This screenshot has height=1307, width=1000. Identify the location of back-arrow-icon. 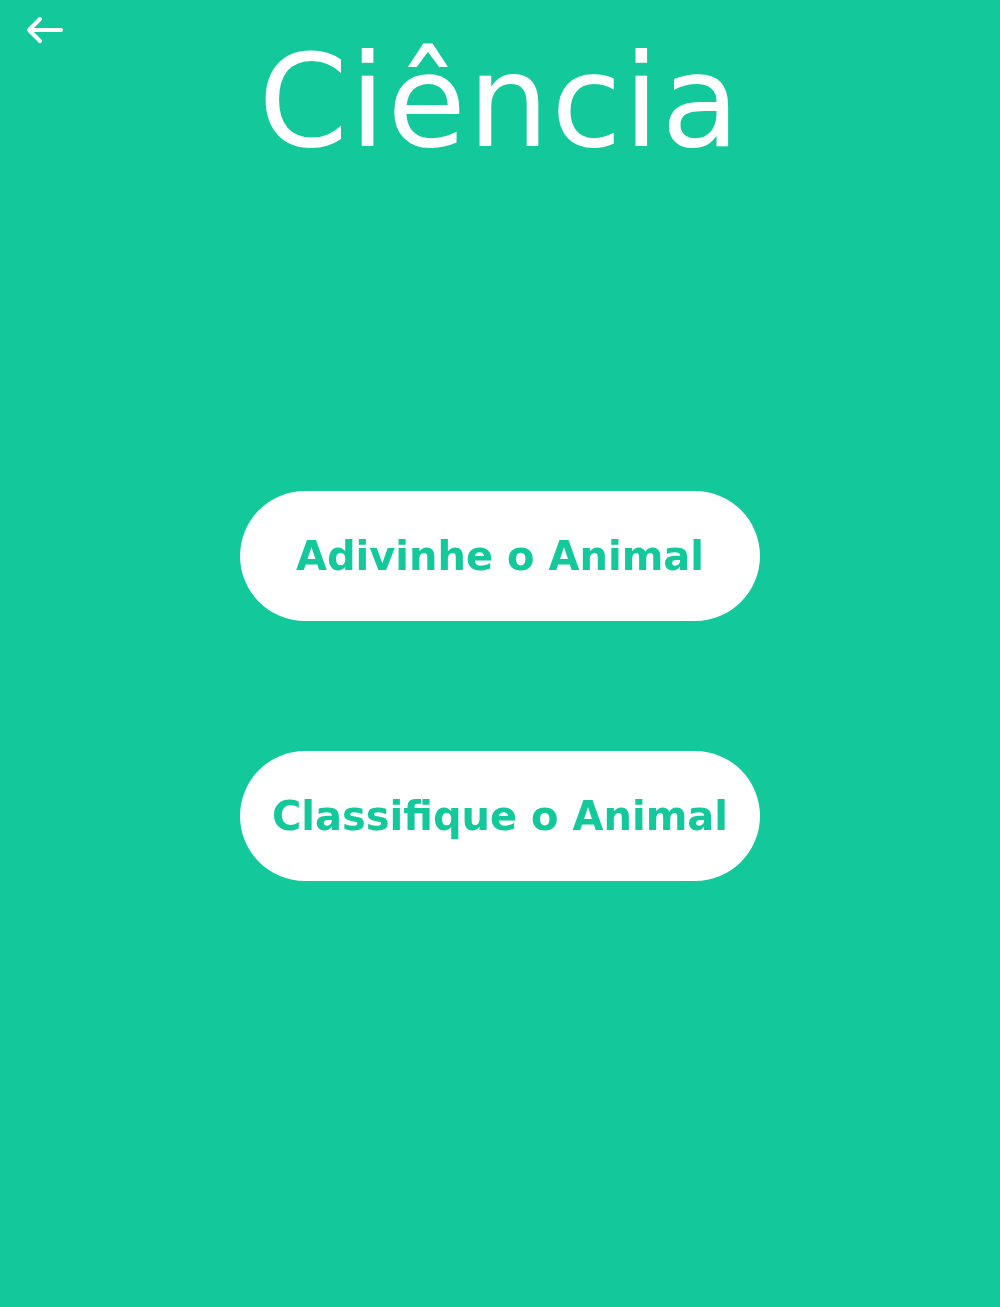
(45, 30).